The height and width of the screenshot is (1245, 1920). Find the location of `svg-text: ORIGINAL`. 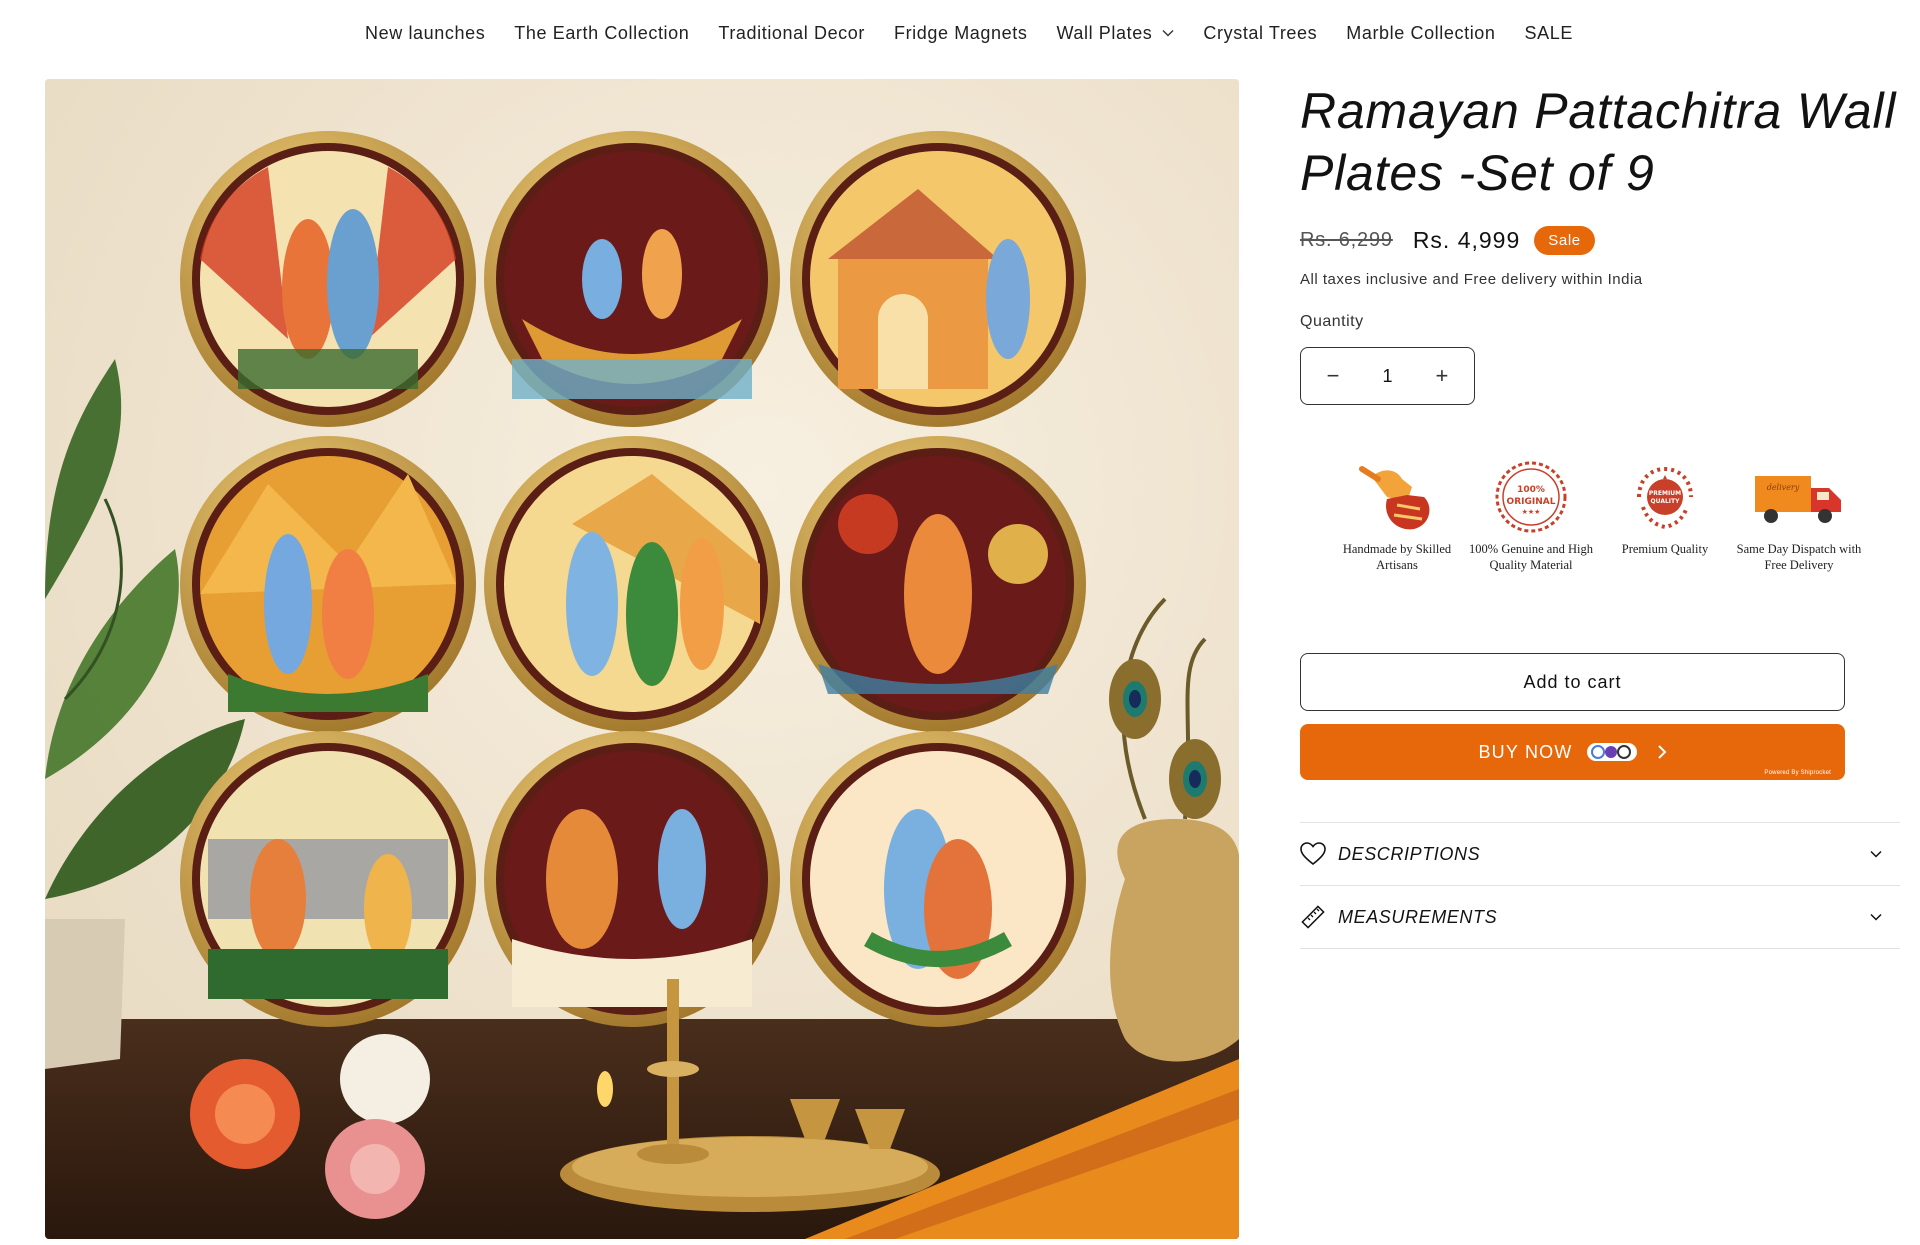

svg-text: ORIGINAL is located at coordinates (1531, 502).